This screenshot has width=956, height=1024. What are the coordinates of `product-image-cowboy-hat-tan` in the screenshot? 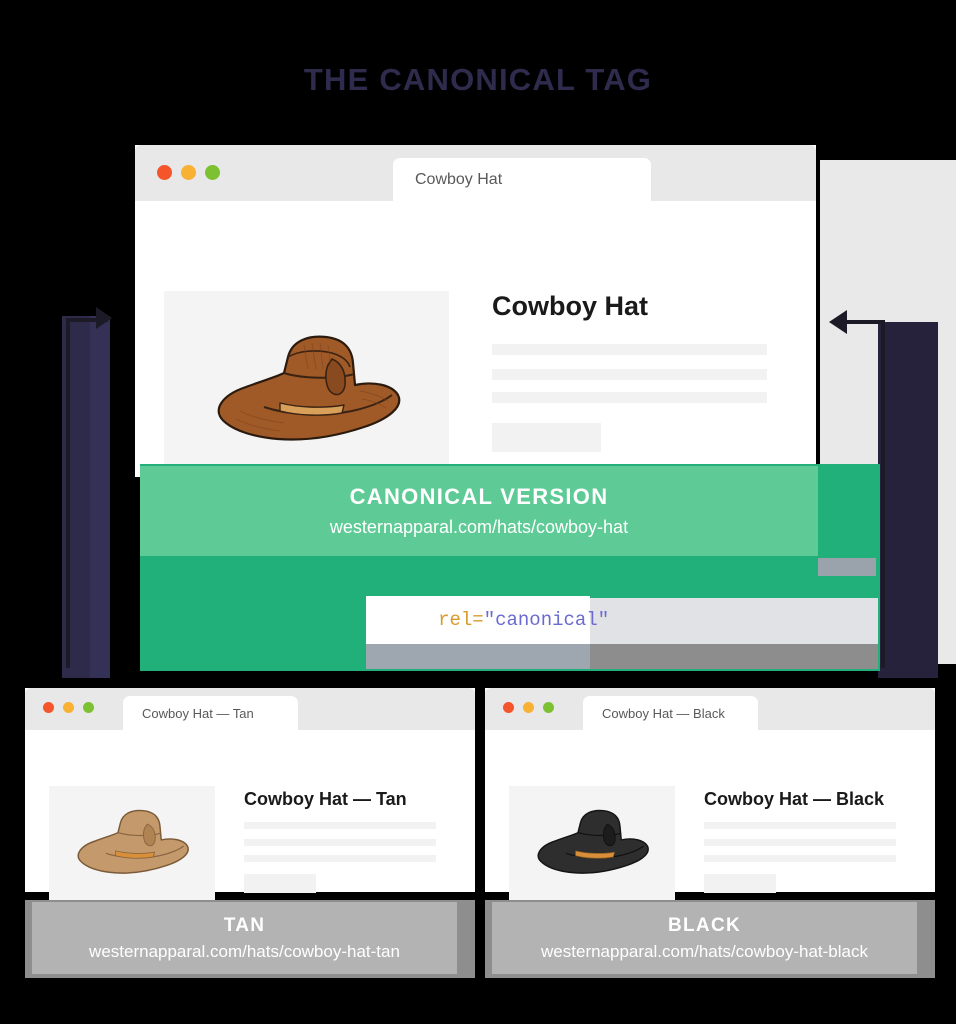 It's located at (132, 846).